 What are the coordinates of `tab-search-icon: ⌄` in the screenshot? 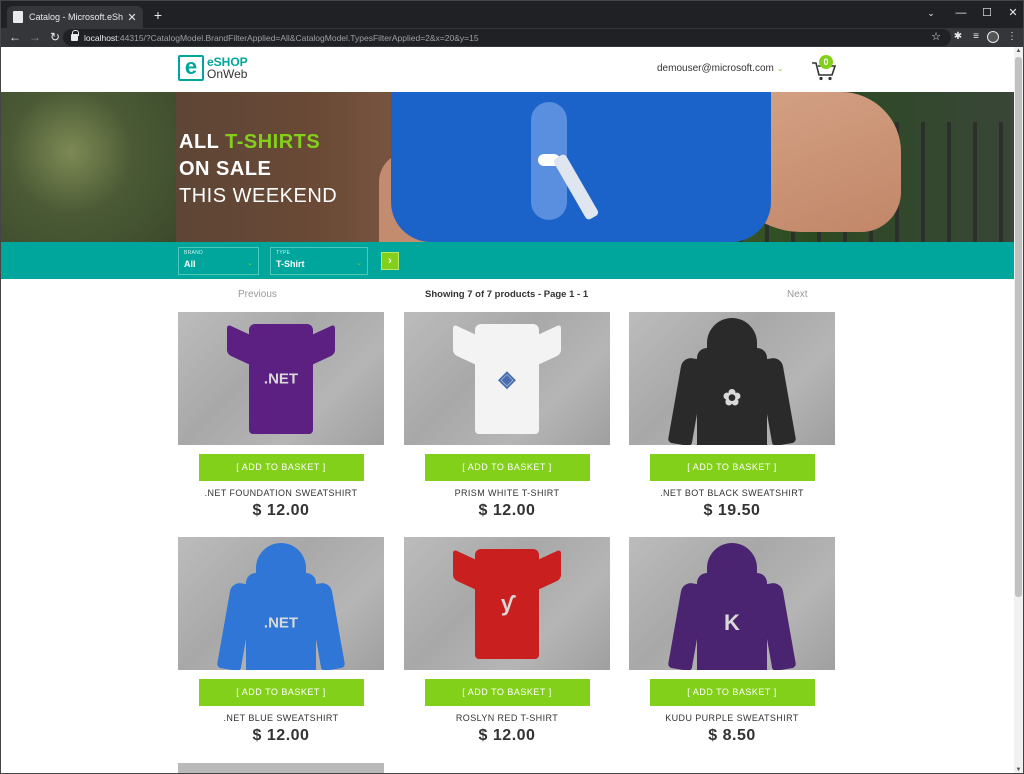 It's located at (931, 13).